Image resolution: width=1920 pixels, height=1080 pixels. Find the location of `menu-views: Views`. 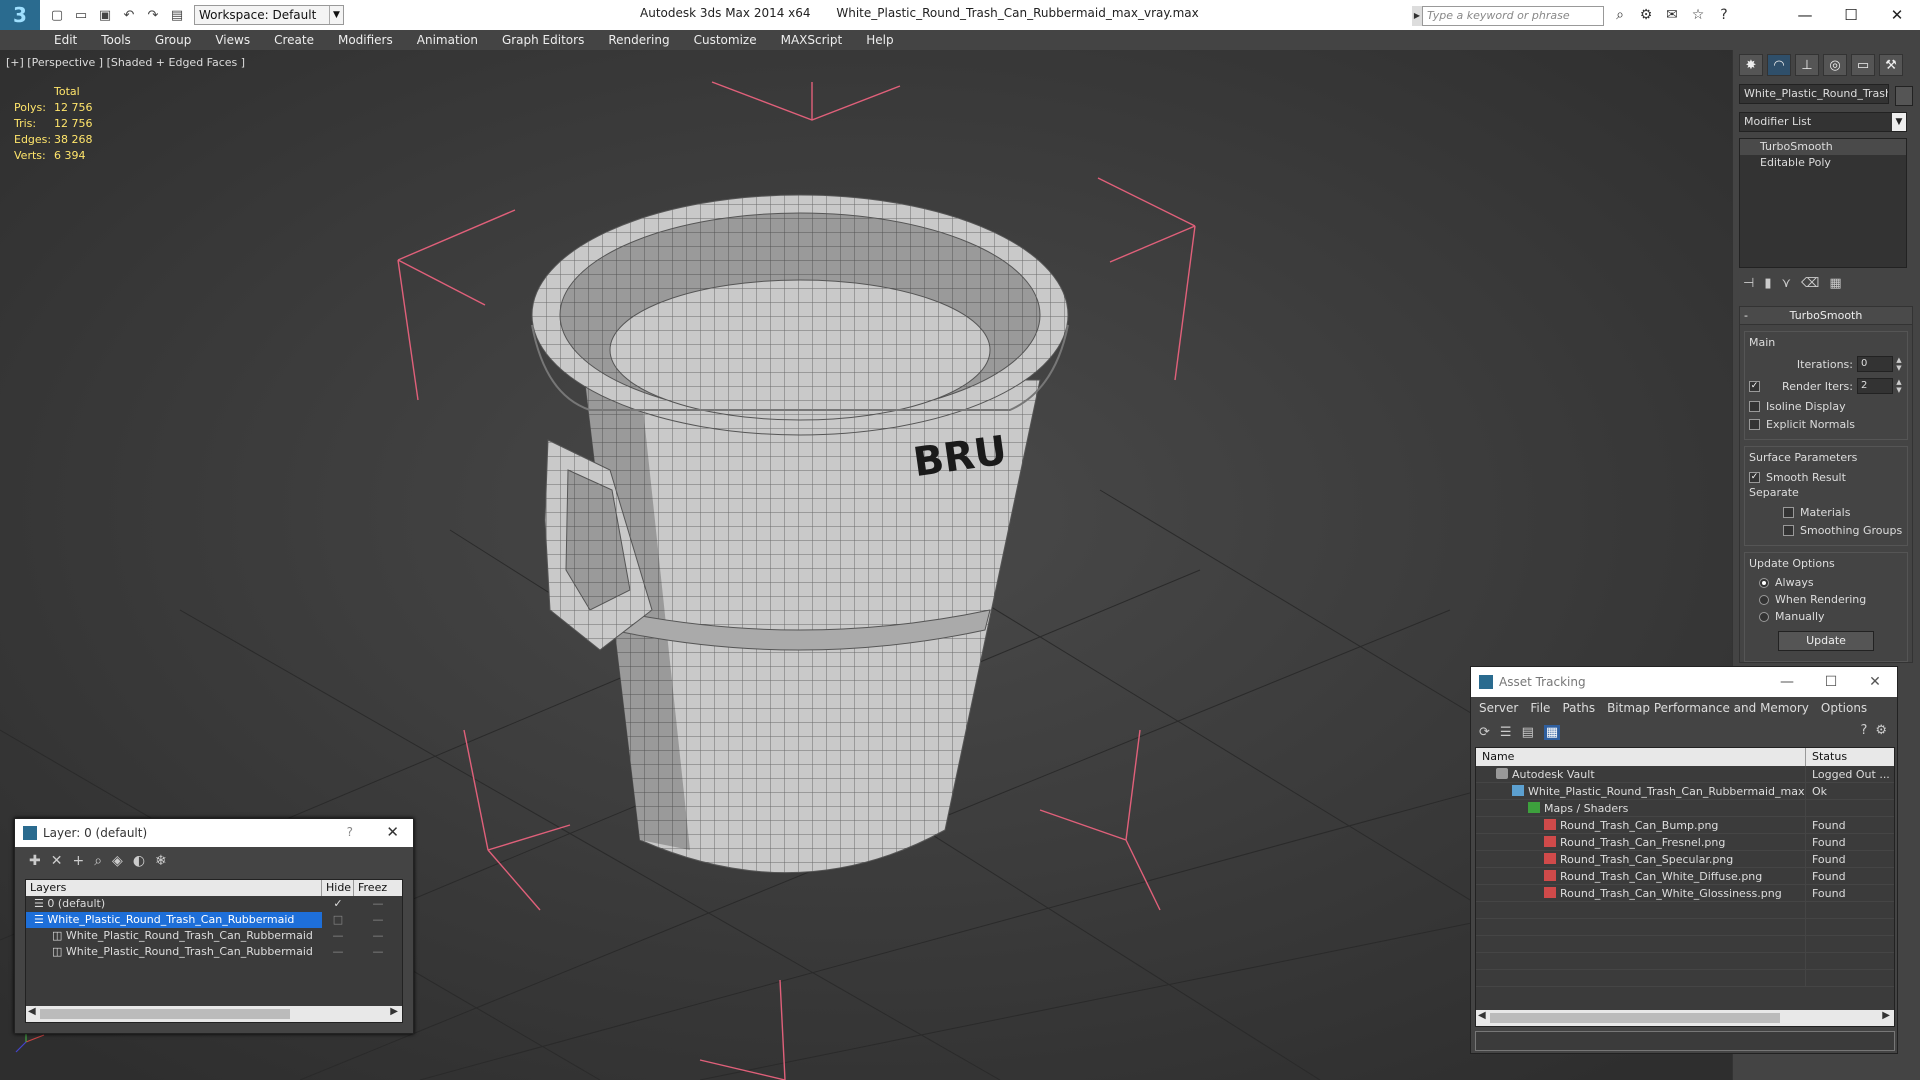

menu-views: Views is located at coordinates (232, 40).